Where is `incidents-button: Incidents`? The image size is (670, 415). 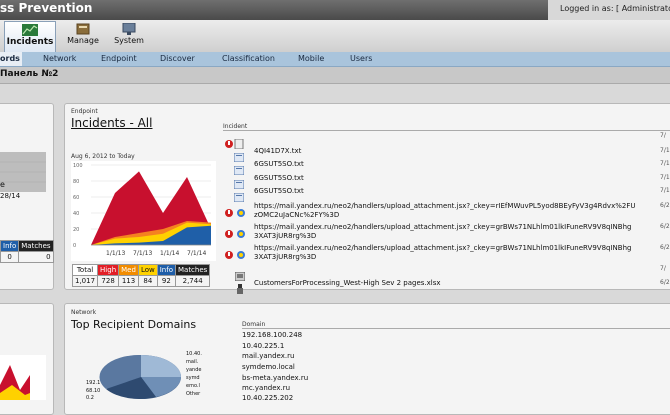
incidents-button: Incidents is located at coordinates (30, 36).